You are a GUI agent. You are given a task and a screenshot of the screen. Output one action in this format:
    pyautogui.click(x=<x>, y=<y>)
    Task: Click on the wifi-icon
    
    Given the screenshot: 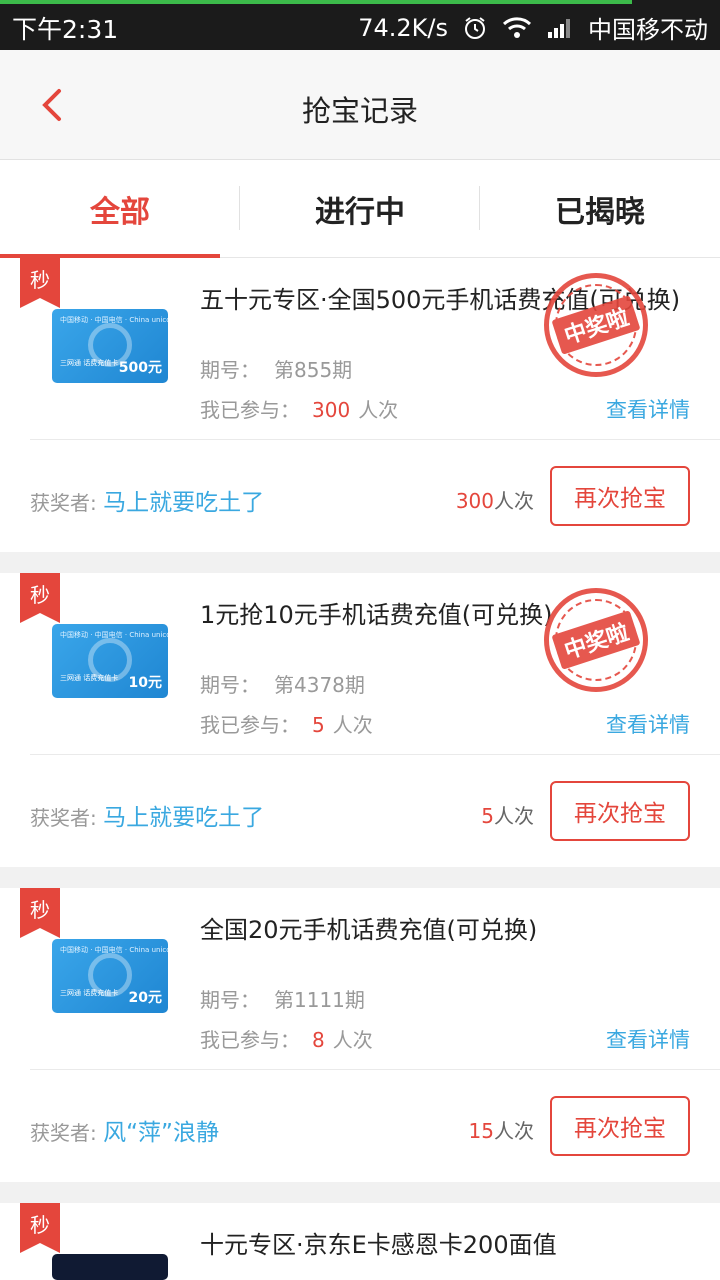 What is the action you would take?
    pyautogui.click(x=517, y=28)
    